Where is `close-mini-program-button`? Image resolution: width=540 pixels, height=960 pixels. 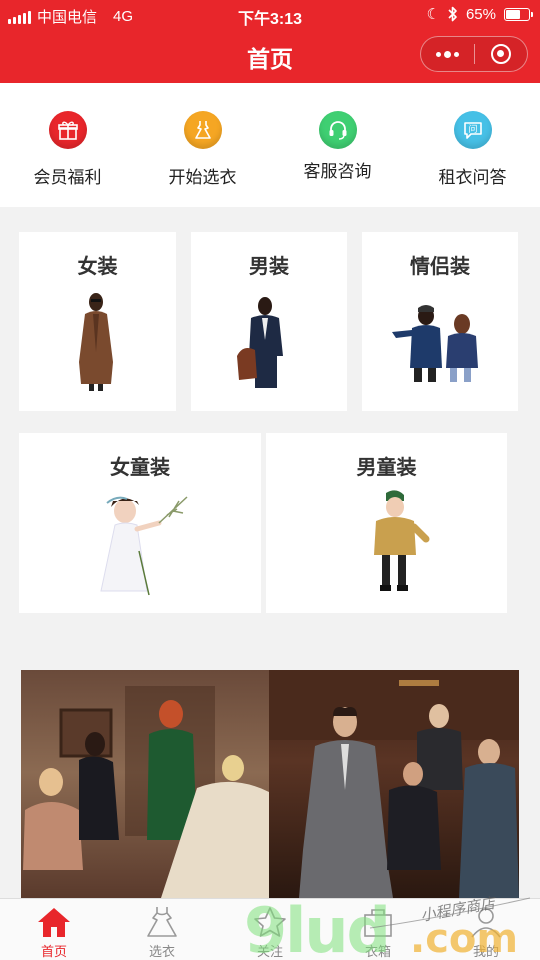 close-mini-program-button is located at coordinates (501, 54).